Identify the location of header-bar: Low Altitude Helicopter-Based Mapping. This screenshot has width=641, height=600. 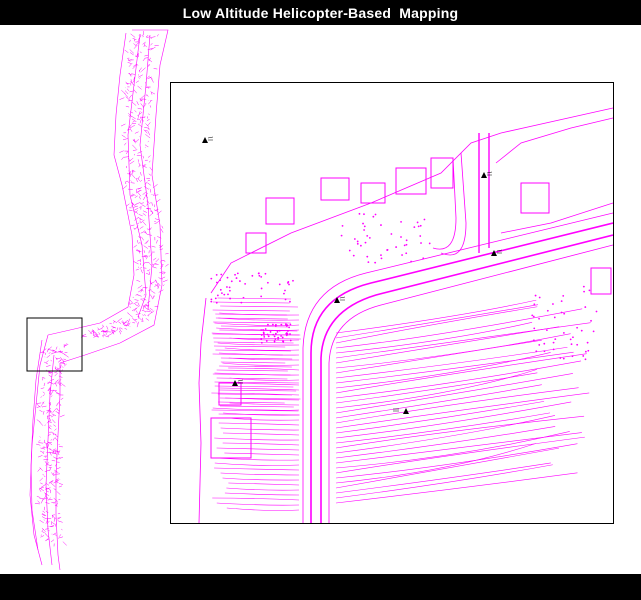
(320, 12).